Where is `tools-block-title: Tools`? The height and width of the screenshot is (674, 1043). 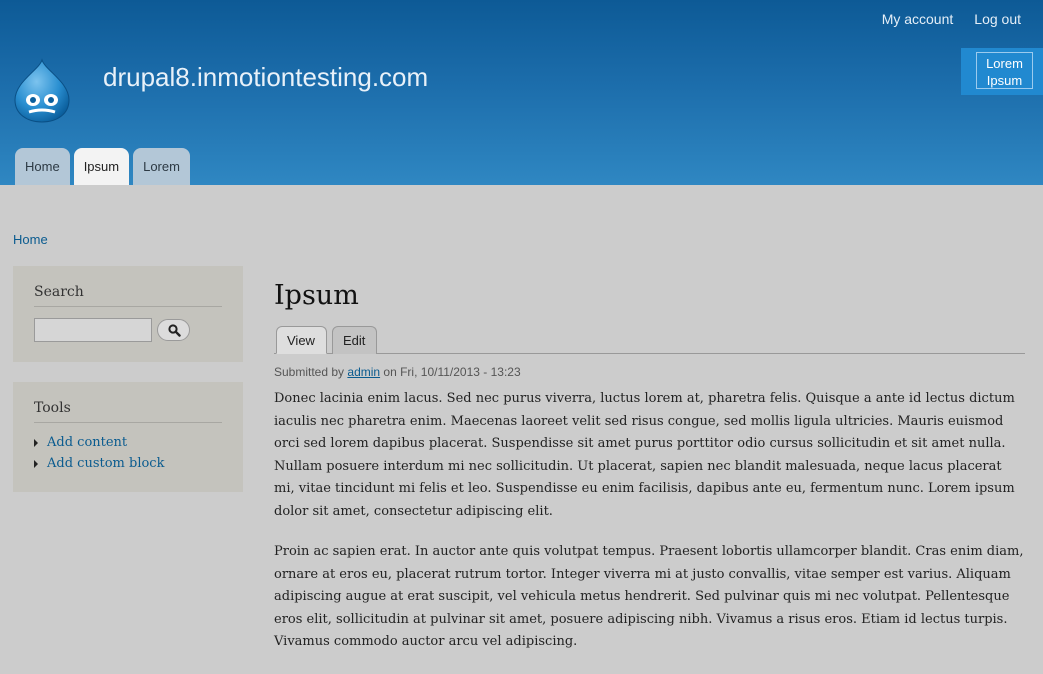 tools-block-title: Tools is located at coordinates (128, 411).